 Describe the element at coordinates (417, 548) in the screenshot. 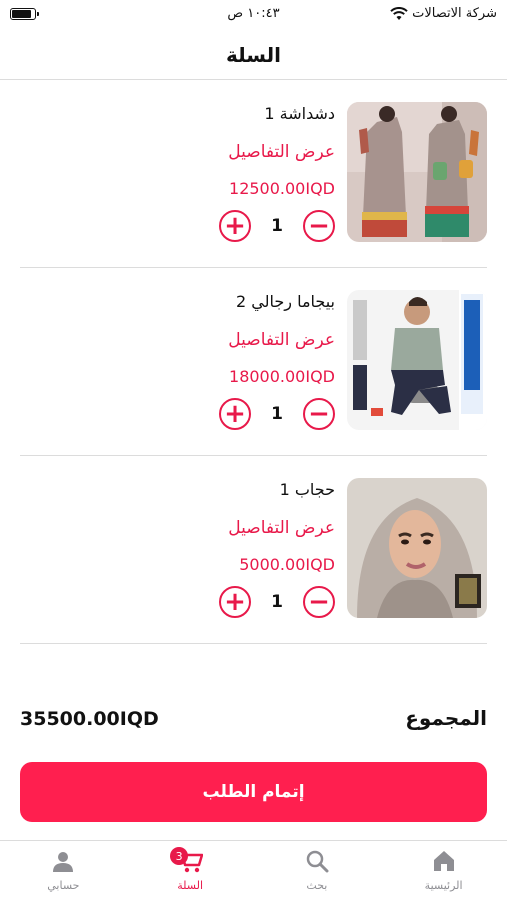

I see `product-image-hijab` at that location.